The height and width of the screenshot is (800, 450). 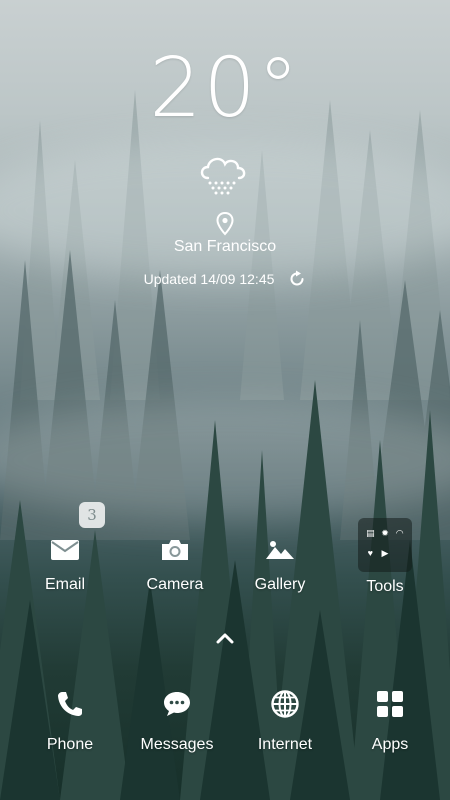 What do you see at coordinates (225, 224) in the screenshot?
I see `location-pin-icon` at bounding box center [225, 224].